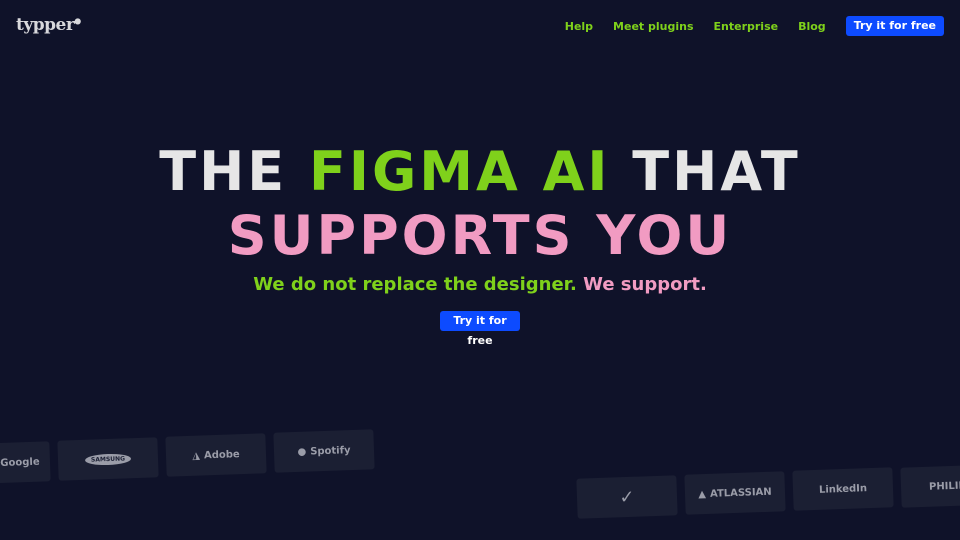  What do you see at coordinates (480, 235) in the screenshot?
I see `hero-title-line2: SUPPORTS YOU` at bounding box center [480, 235].